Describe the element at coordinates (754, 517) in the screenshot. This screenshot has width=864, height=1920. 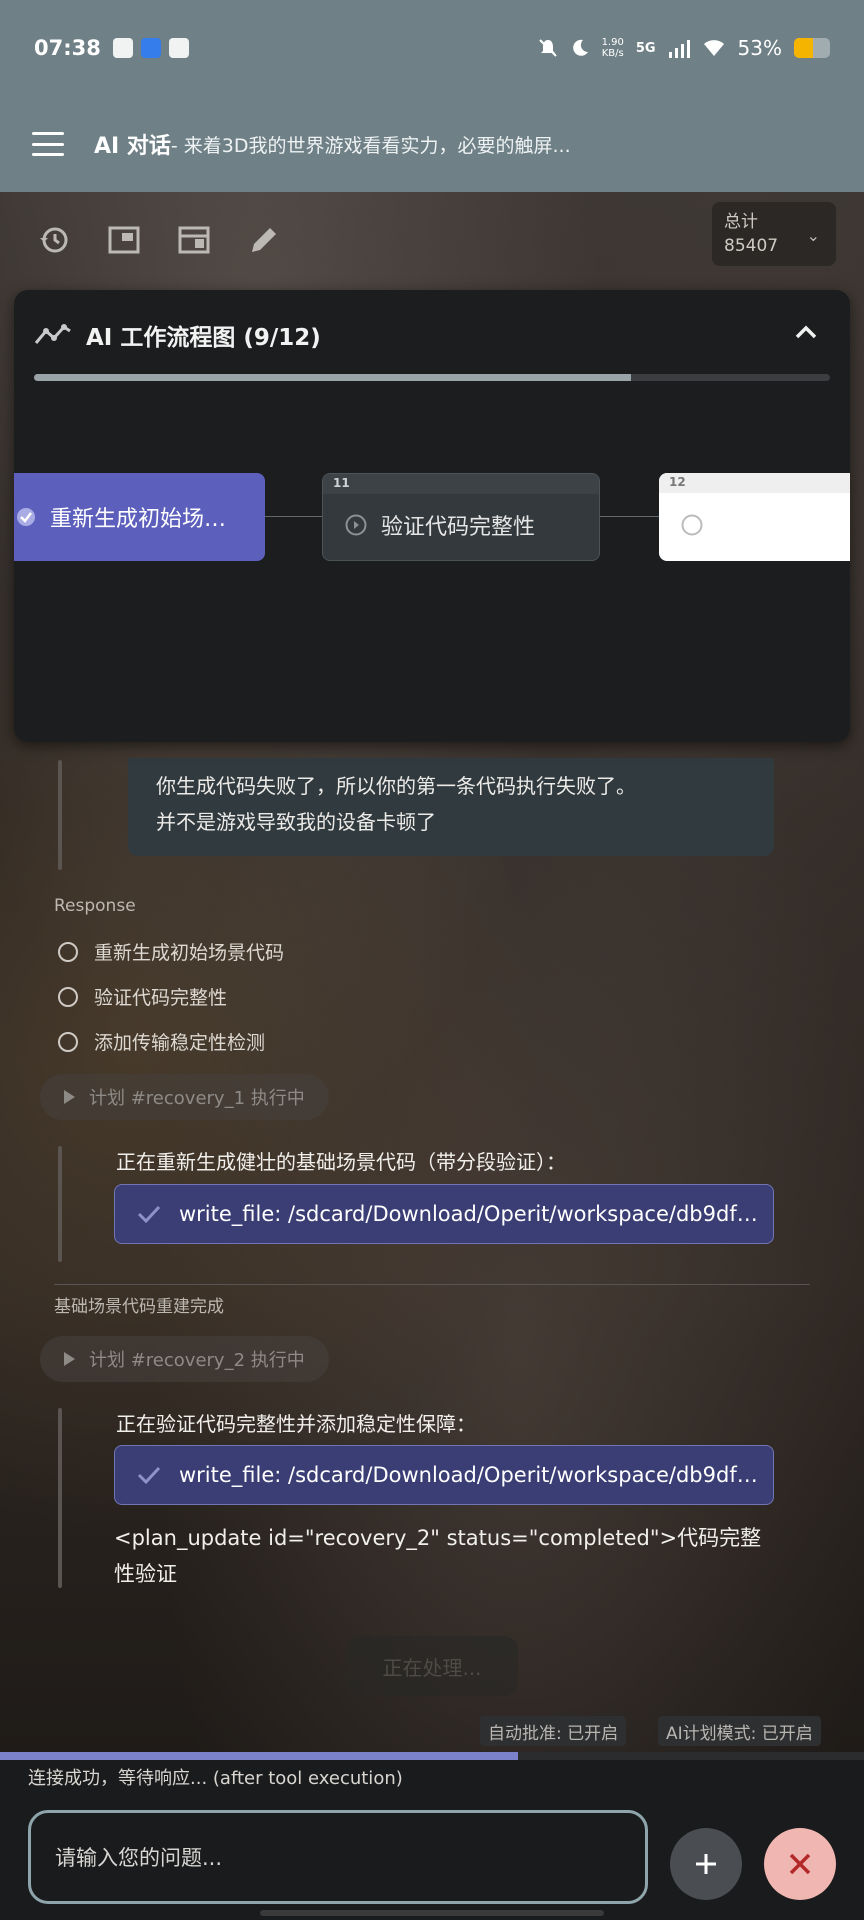
I see `flow-node-pending: 12` at that location.